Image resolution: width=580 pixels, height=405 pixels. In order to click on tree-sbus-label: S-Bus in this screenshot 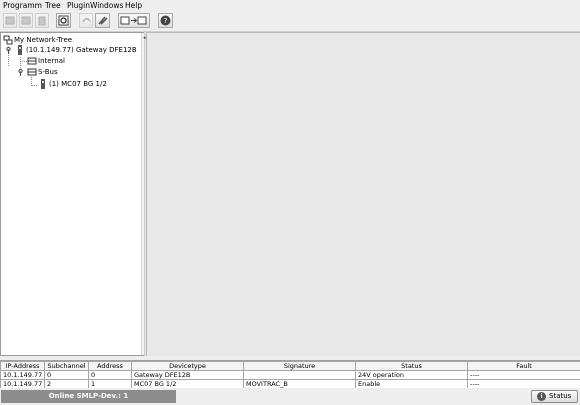, I will do `click(48, 72)`.